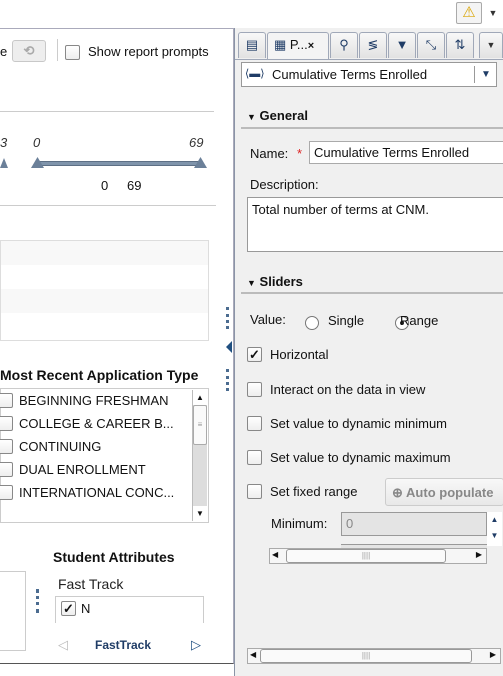 Image resolution: width=503 pixels, height=676 pixels. Describe the element at coordinates (283, 115) in the screenshot. I see `general-title: General` at that location.